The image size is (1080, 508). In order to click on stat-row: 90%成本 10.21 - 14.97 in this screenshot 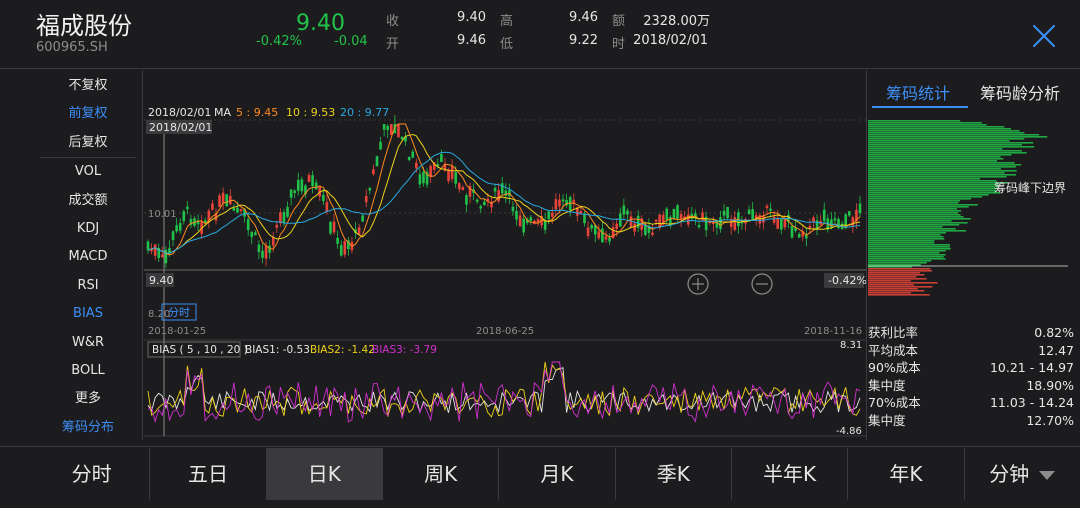, I will do `click(971, 368)`.